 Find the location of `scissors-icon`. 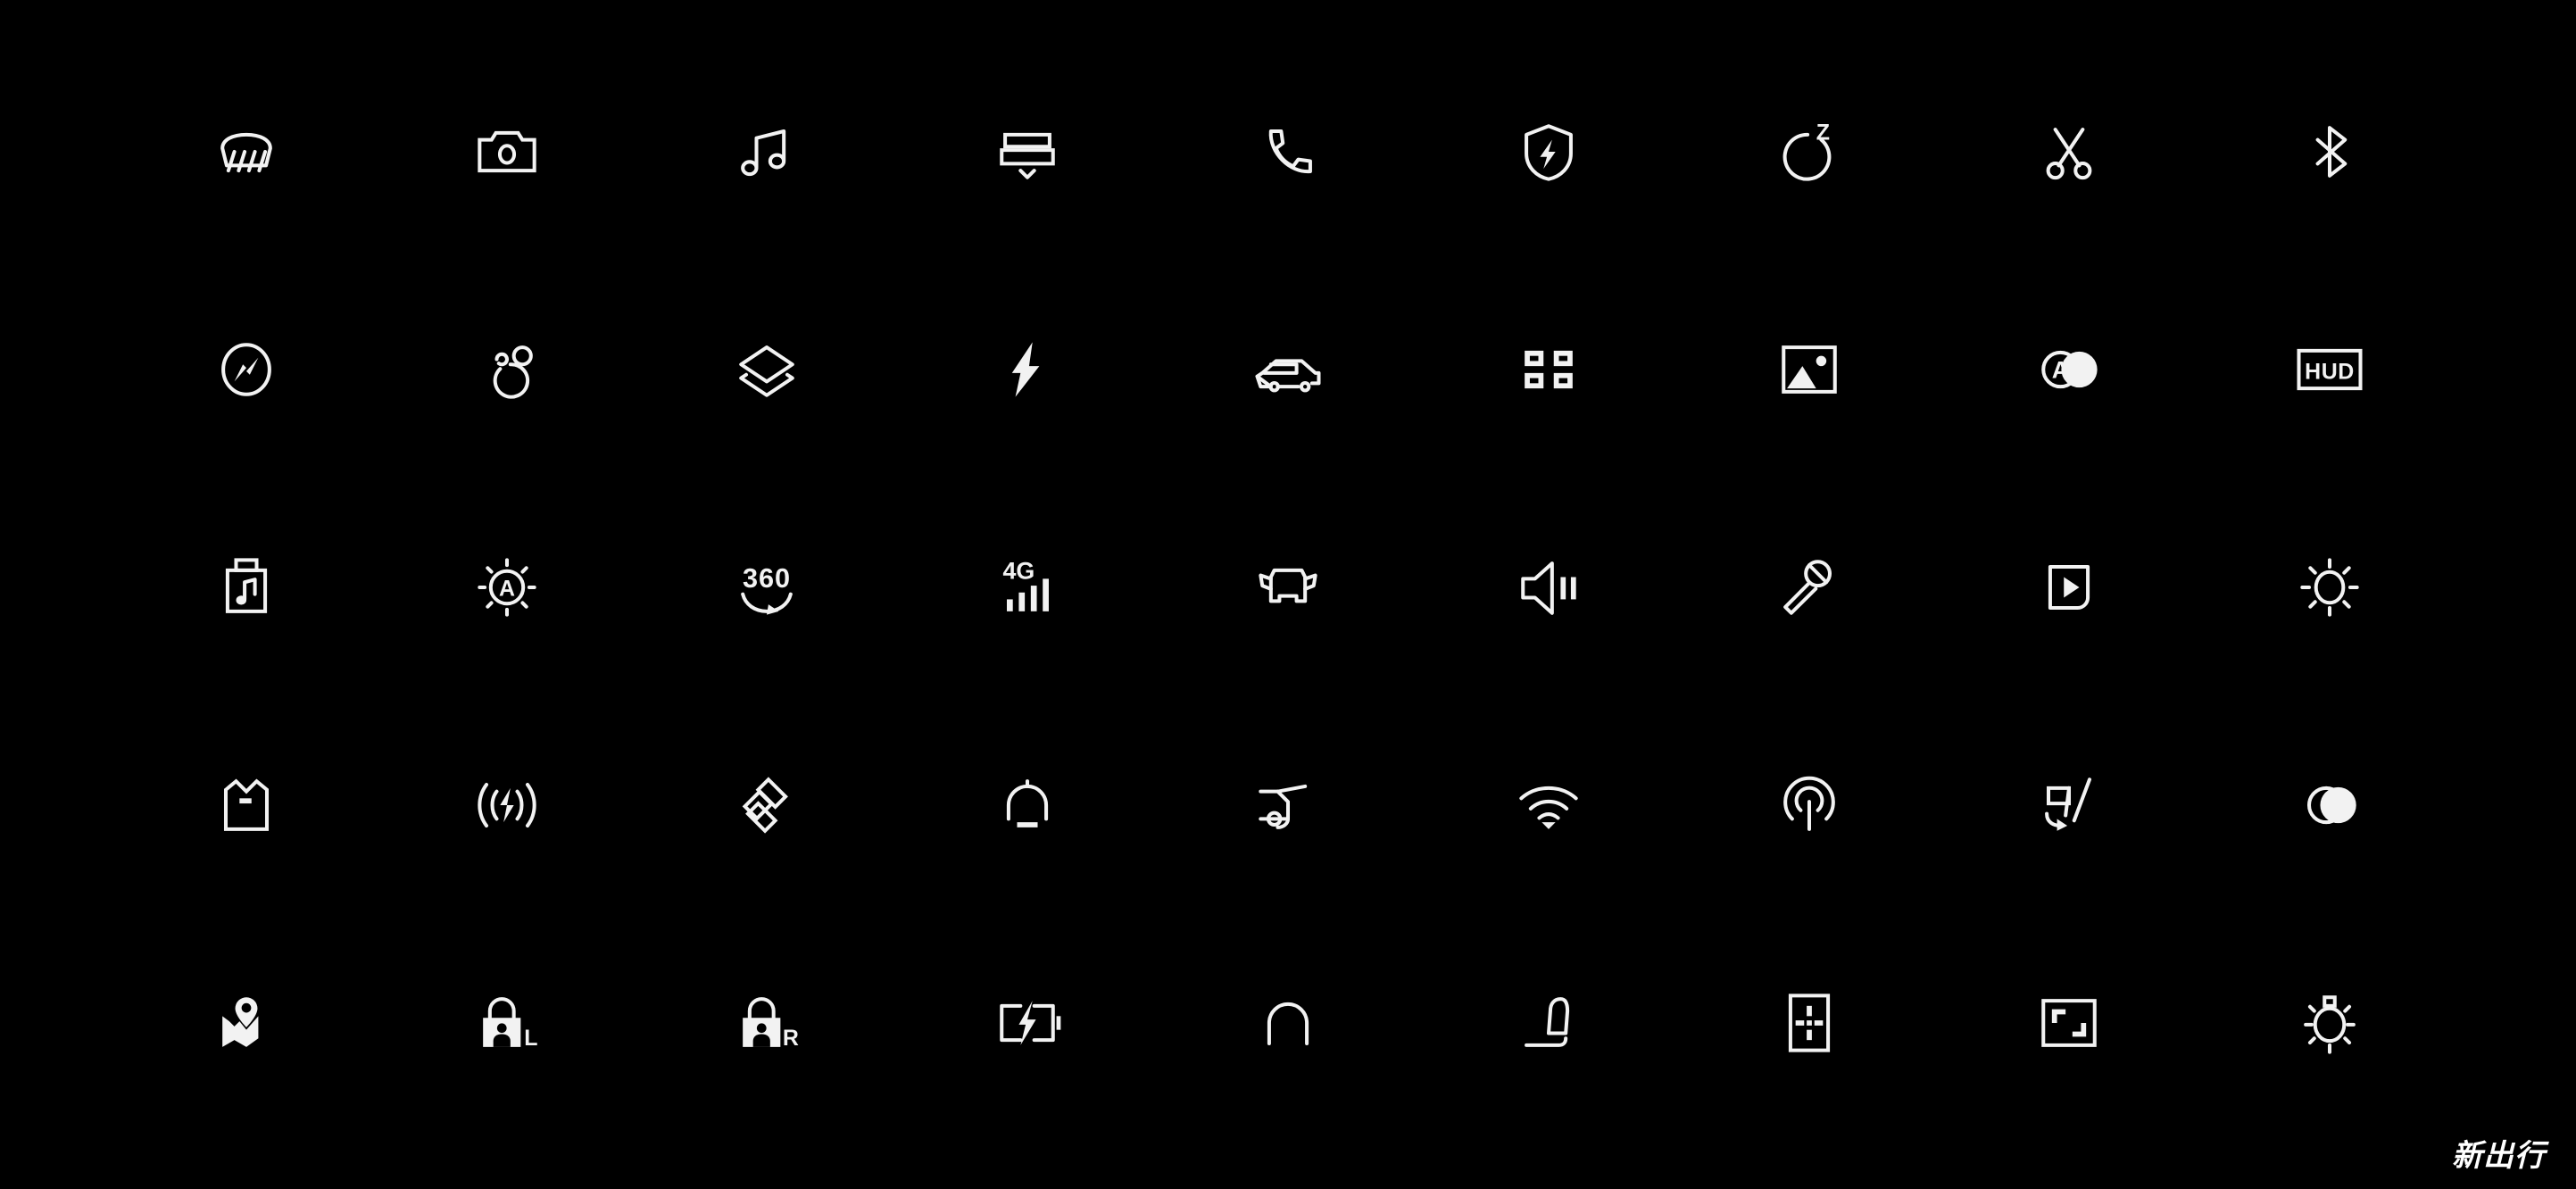

scissors-icon is located at coordinates (2069, 154).